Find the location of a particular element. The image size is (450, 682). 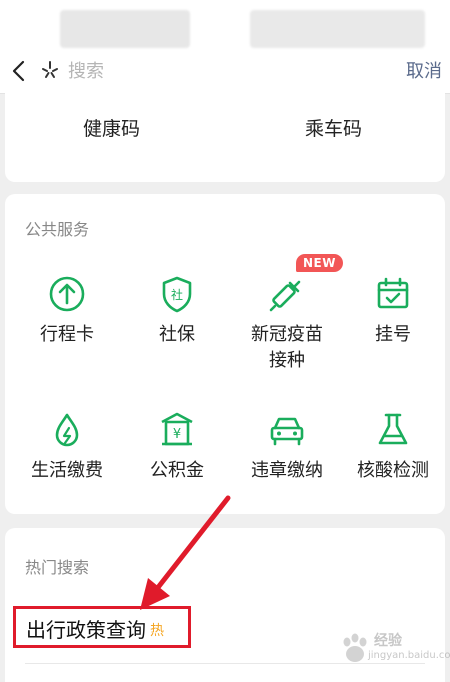

service-nucleic-test: 核酸检测 is located at coordinates (393, 446).